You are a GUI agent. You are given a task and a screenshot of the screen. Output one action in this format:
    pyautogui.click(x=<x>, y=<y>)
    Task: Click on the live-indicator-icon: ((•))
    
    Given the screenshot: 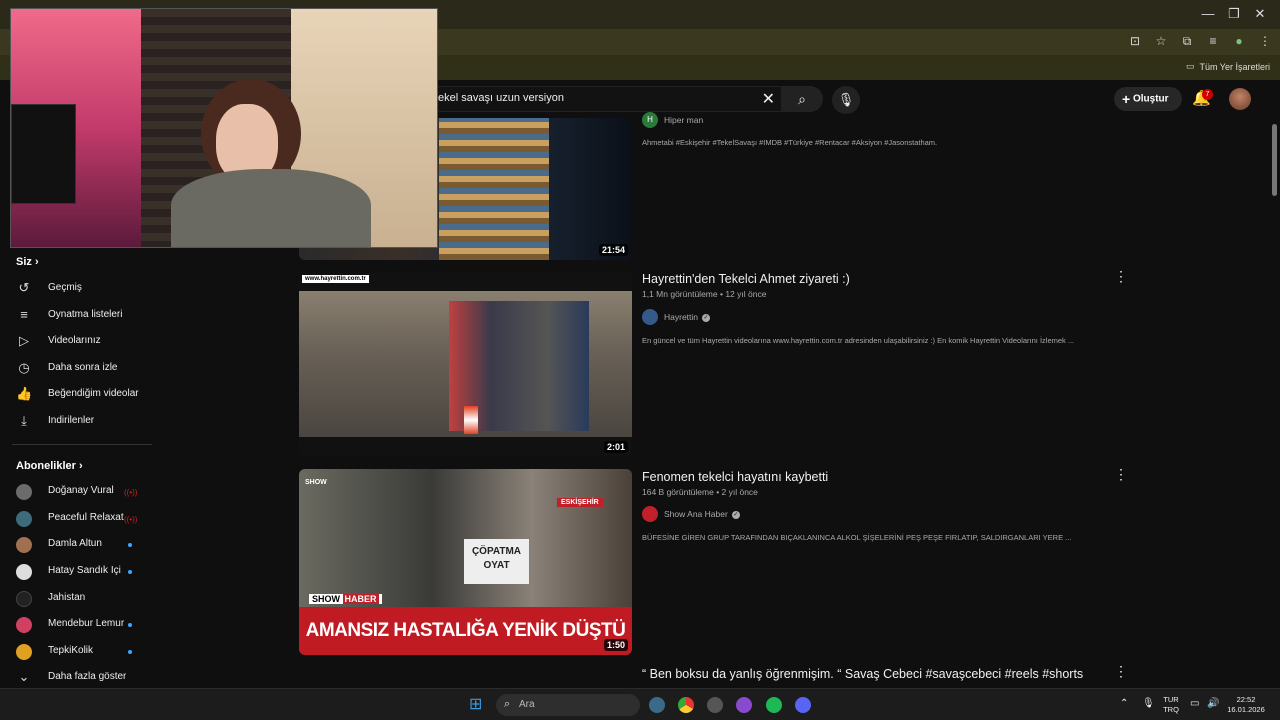 What is the action you would take?
    pyautogui.click(x=131, y=519)
    